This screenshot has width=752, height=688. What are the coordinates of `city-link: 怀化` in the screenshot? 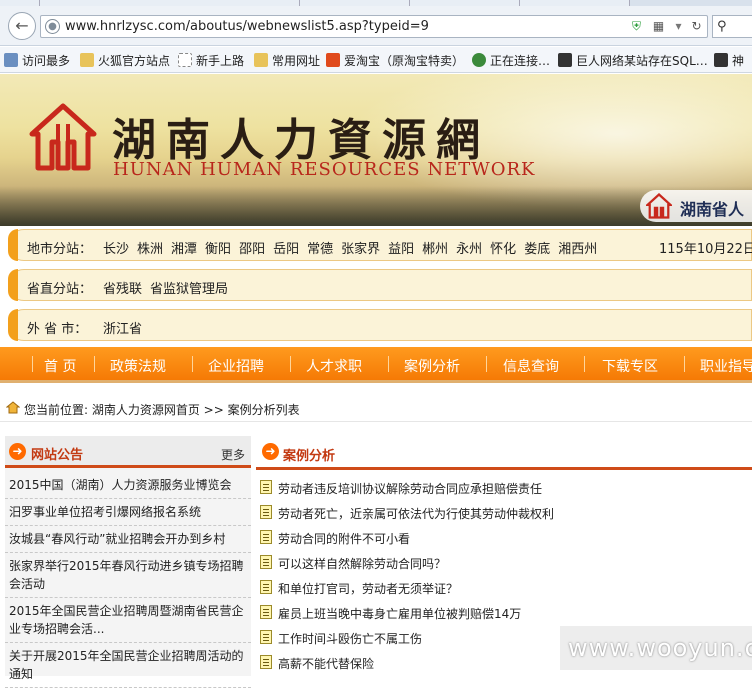 It's located at (503, 249).